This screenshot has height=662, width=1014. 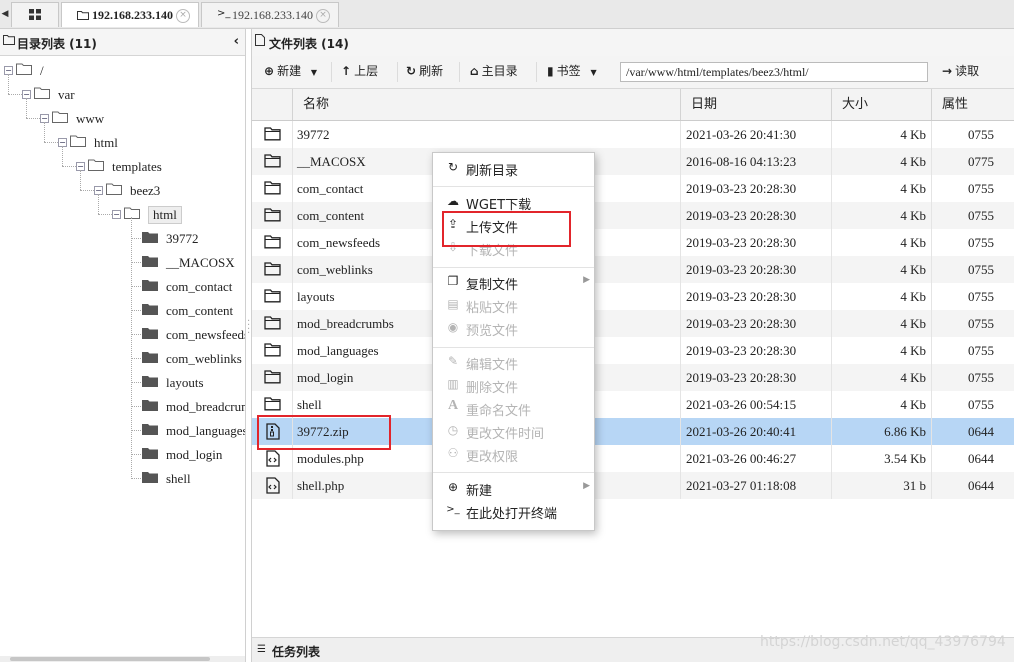 What do you see at coordinates (60, 117) in the screenshot?
I see `folder-open-icon` at bounding box center [60, 117].